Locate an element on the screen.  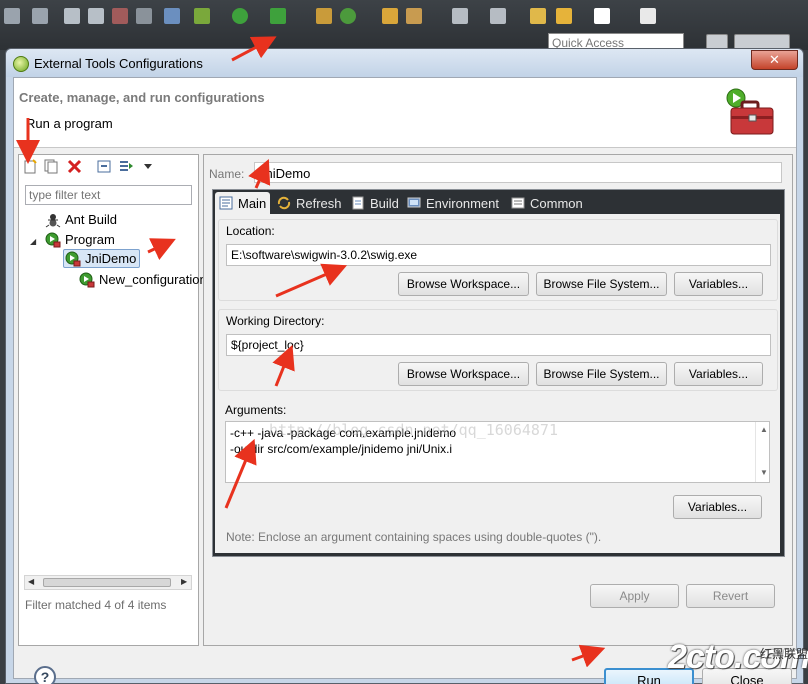
toolbox-icon is located at coordinates (750, 111).